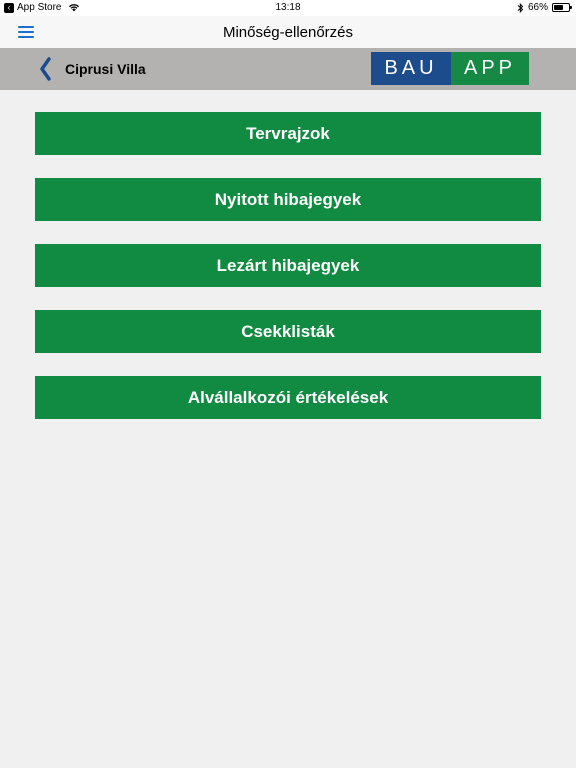 The height and width of the screenshot is (768, 576). I want to click on logo-app: APP, so click(490, 68).